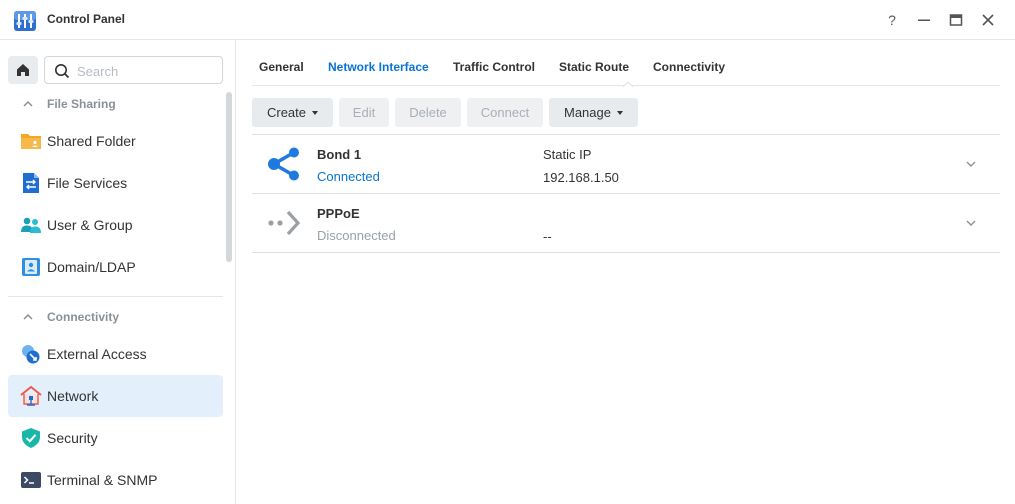 This screenshot has width=1015, height=504. I want to click on sidebar-item-label: External Access, so click(97, 354).